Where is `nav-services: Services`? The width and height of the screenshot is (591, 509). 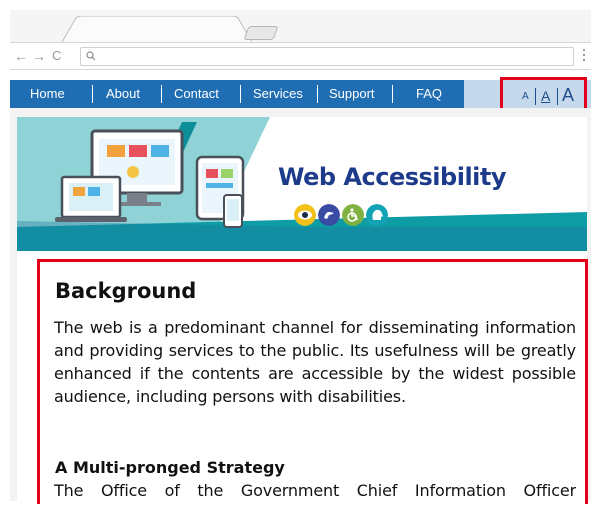 nav-services: Services is located at coordinates (278, 94).